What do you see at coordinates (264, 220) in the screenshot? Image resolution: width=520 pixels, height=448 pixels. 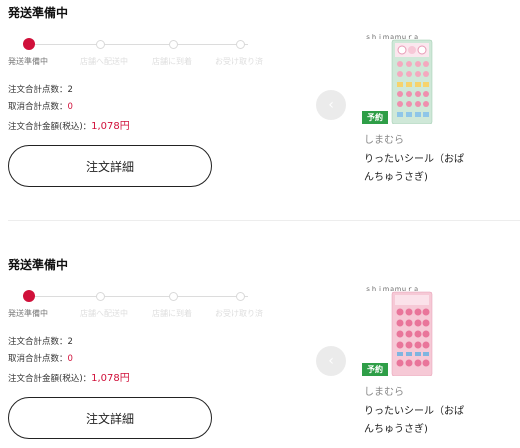 I see `order-divider` at bounding box center [264, 220].